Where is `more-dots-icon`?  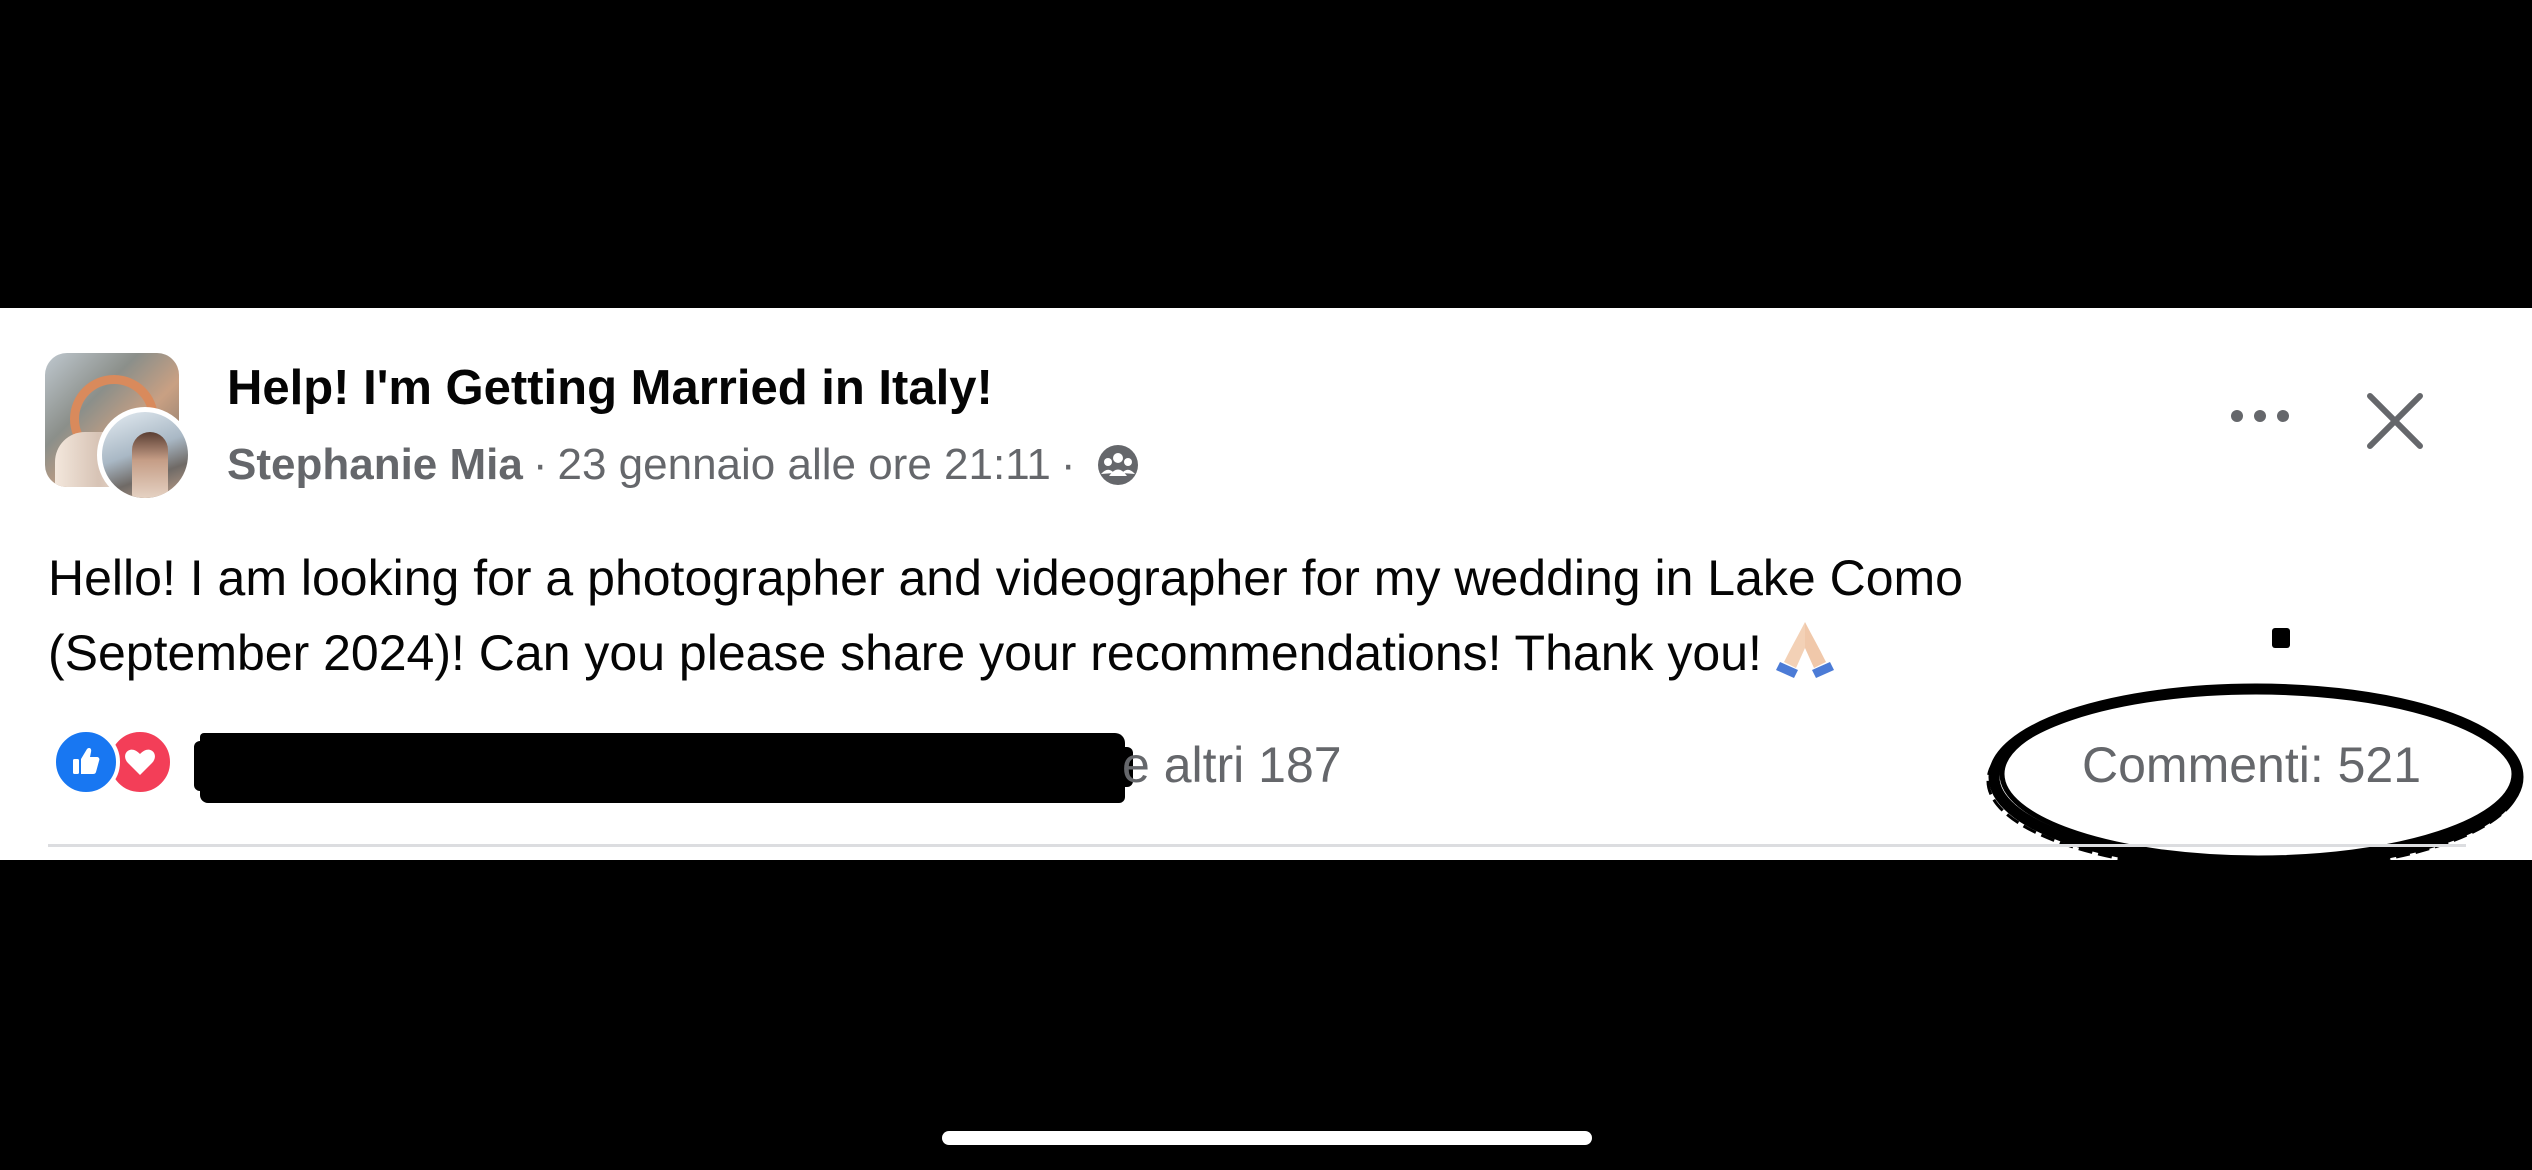 more-dots-icon is located at coordinates (2260, 416).